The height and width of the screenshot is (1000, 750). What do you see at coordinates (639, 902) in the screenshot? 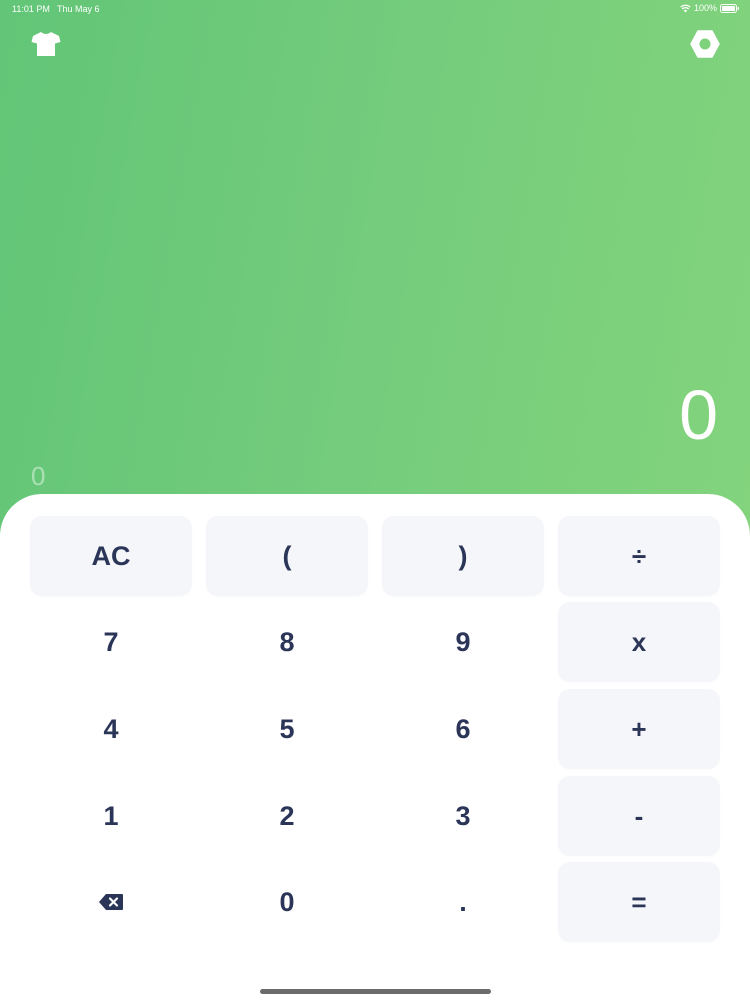
I see `equals-button: =` at bounding box center [639, 902].